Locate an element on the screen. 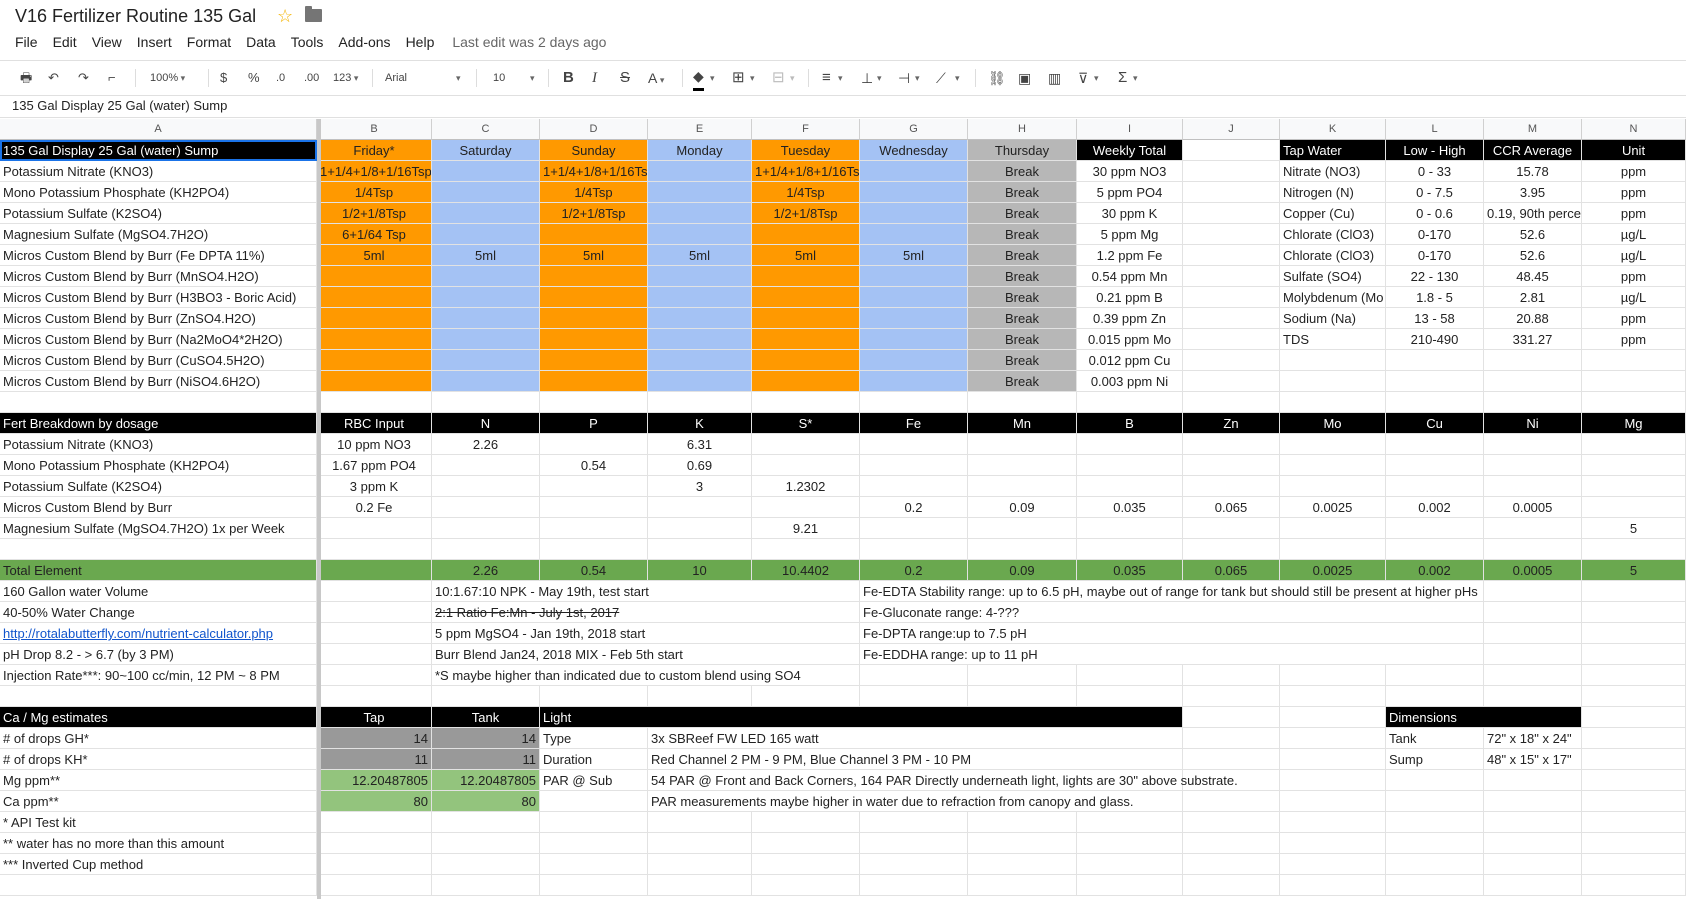 The image size is (1686, 899). cell: 48" x 15" x 17" is located at coordinates (1533, 759).